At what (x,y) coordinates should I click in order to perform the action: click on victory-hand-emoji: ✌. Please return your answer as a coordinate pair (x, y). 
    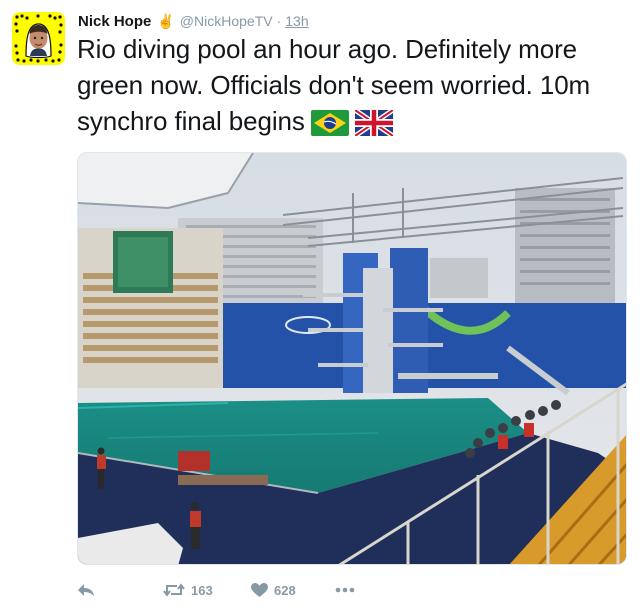
    Looking at the image, I should click on (166, 20).